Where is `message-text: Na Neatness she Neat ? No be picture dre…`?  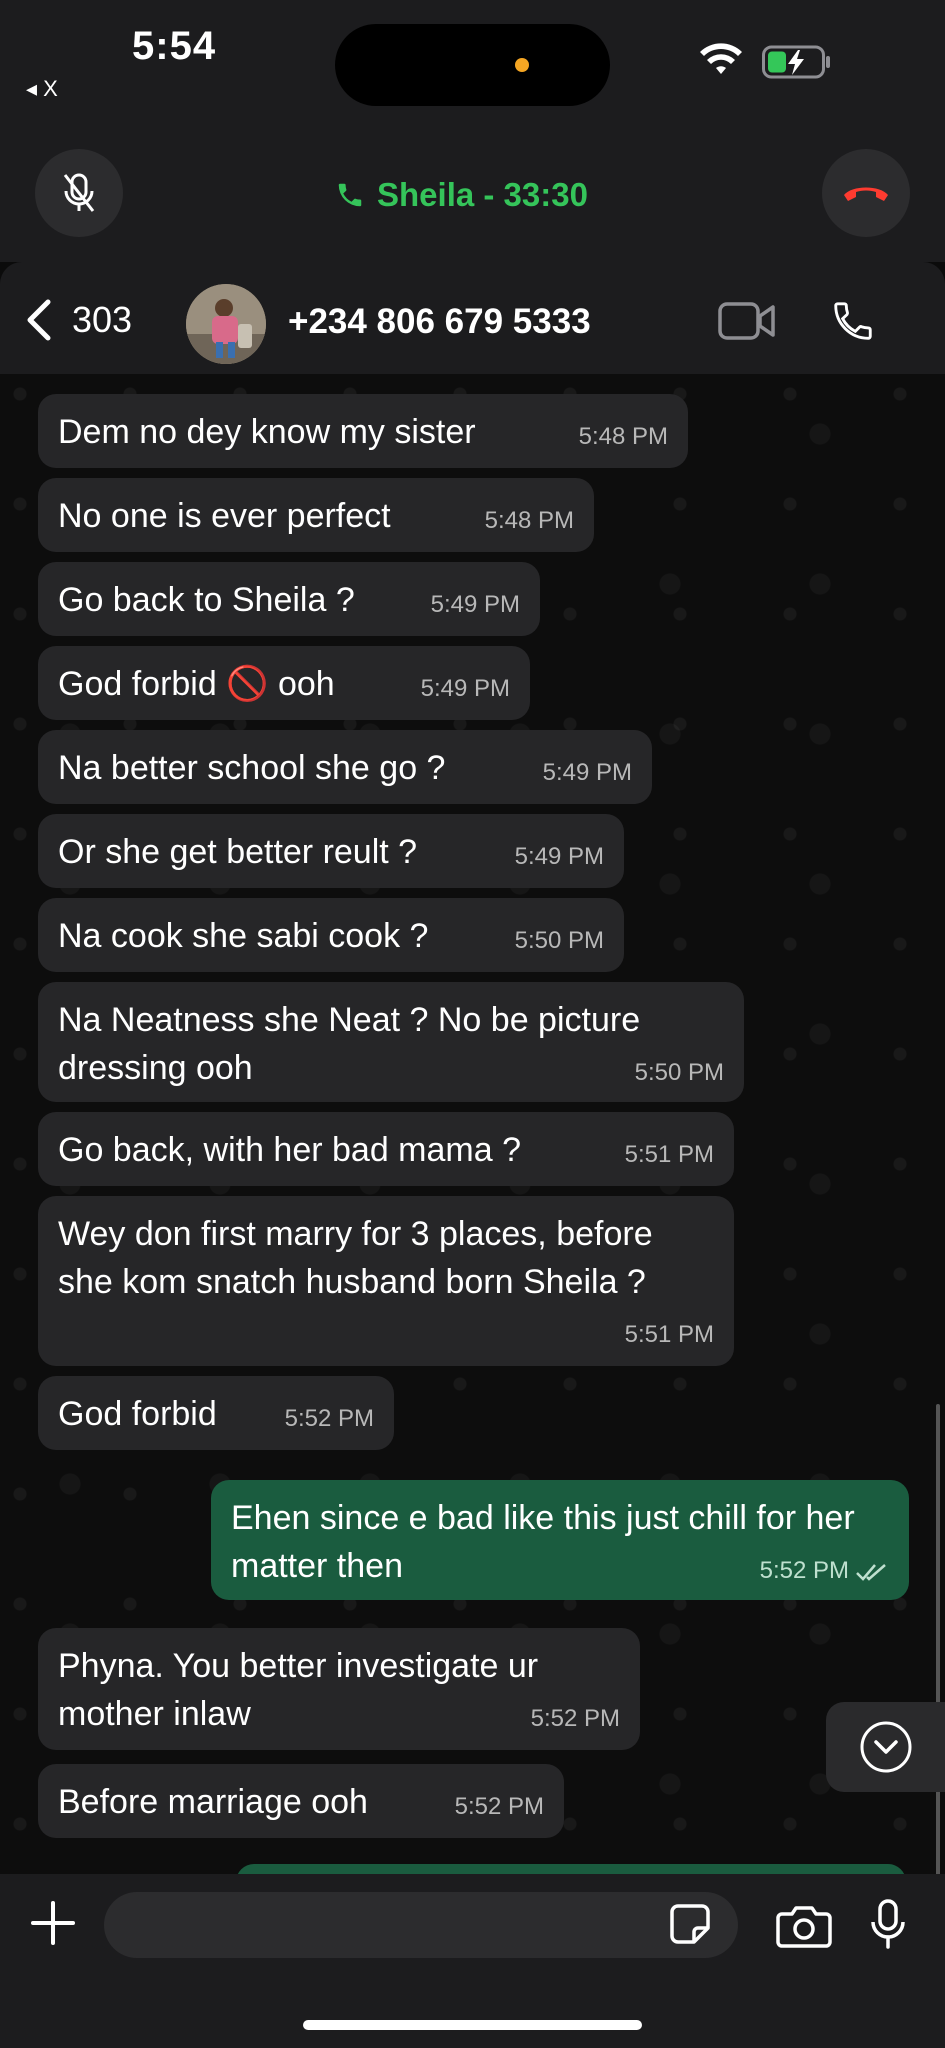 message-text: Na Neatness she Neat ? No be picture dre… is located at coordinates (349, 1044).